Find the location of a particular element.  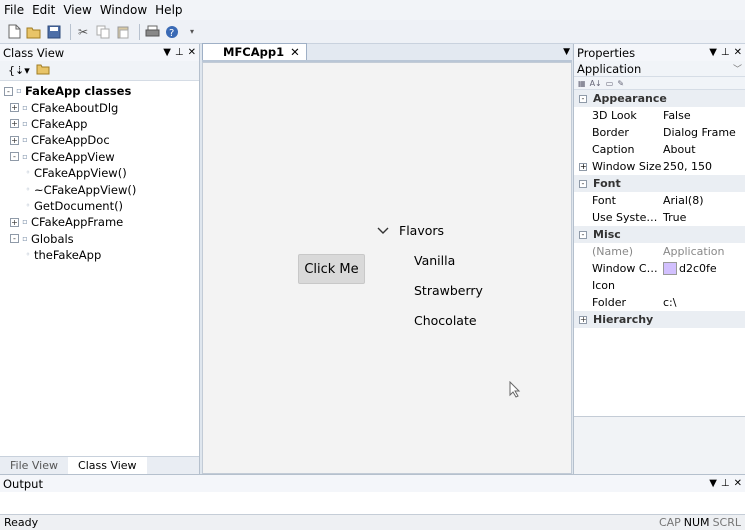

property-row: Use System... True is located at coordinates (659, 217).